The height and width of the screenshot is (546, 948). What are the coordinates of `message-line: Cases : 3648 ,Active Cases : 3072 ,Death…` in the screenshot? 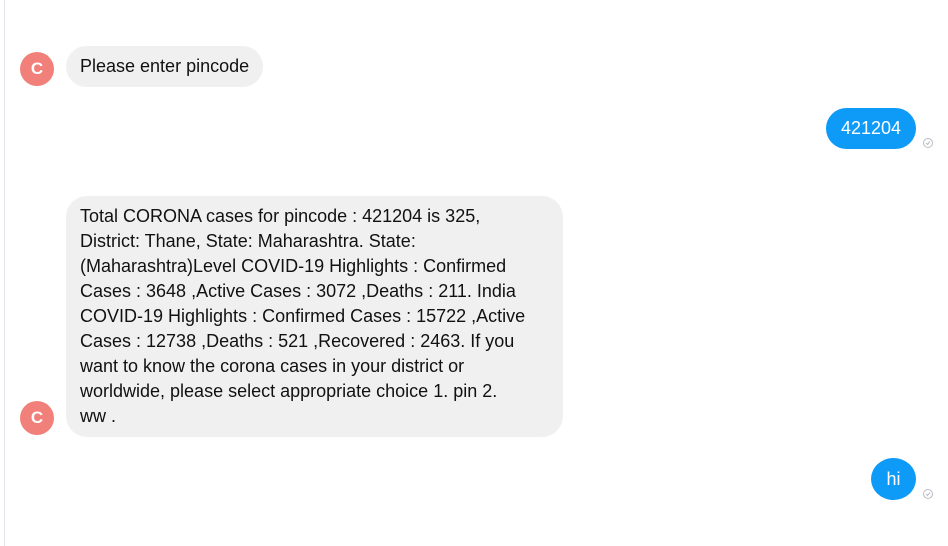 It's located at (298, 291).